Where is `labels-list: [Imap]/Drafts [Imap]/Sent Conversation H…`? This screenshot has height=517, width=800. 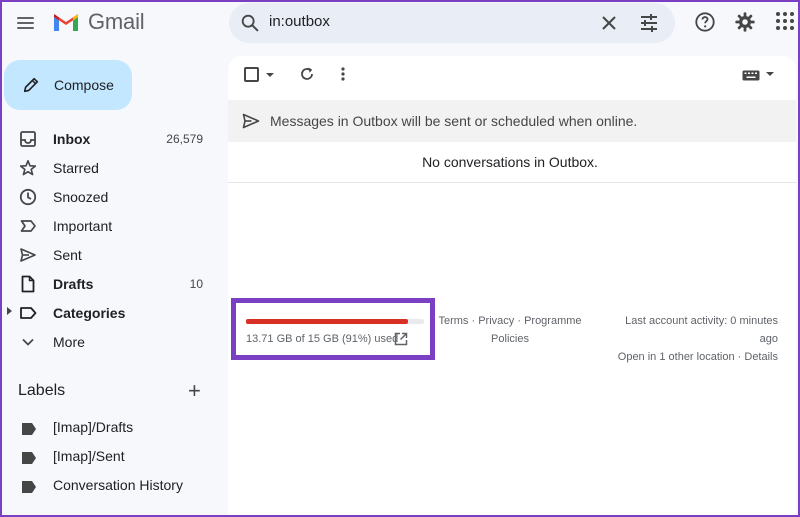 labels-list: [Imap]/Drafts [Imap]/Sent Conversation H… is located at coordinates (109, 455).